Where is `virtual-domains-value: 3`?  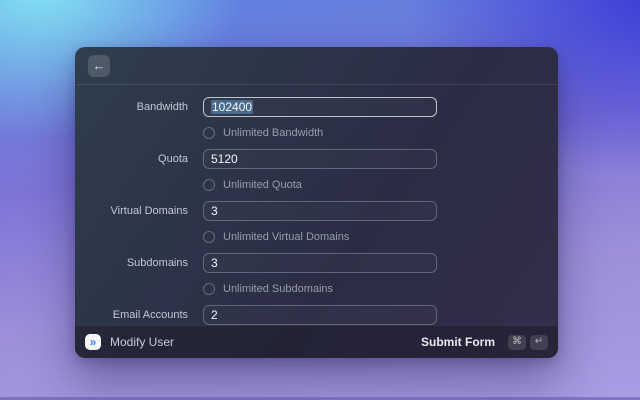
virtual-domains-value: 3 is located at coordinates (214, 211).